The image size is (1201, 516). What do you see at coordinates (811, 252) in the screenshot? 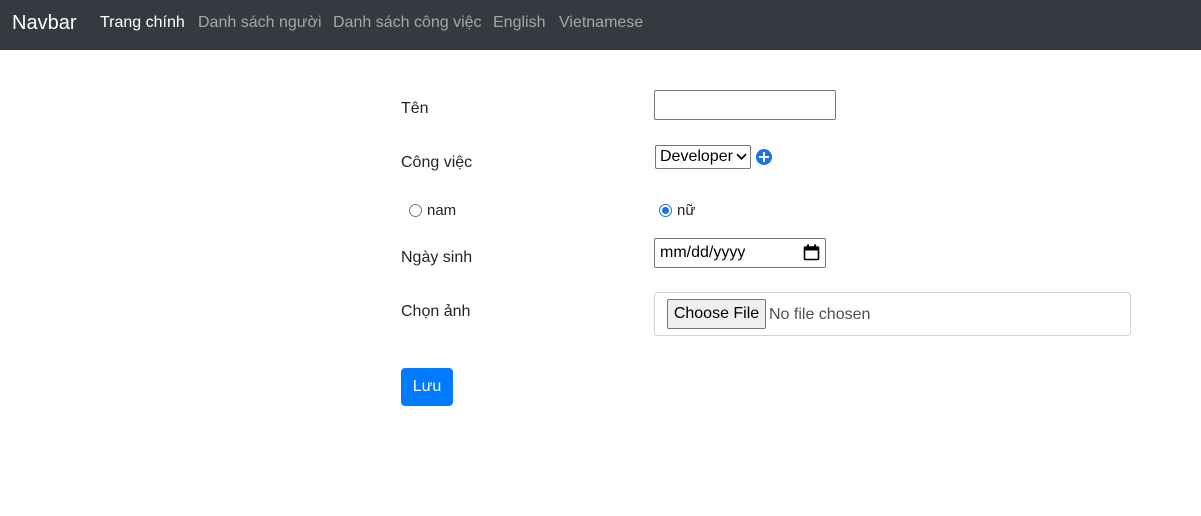
I see `calendar-icon` at bounding box center [811, 252].